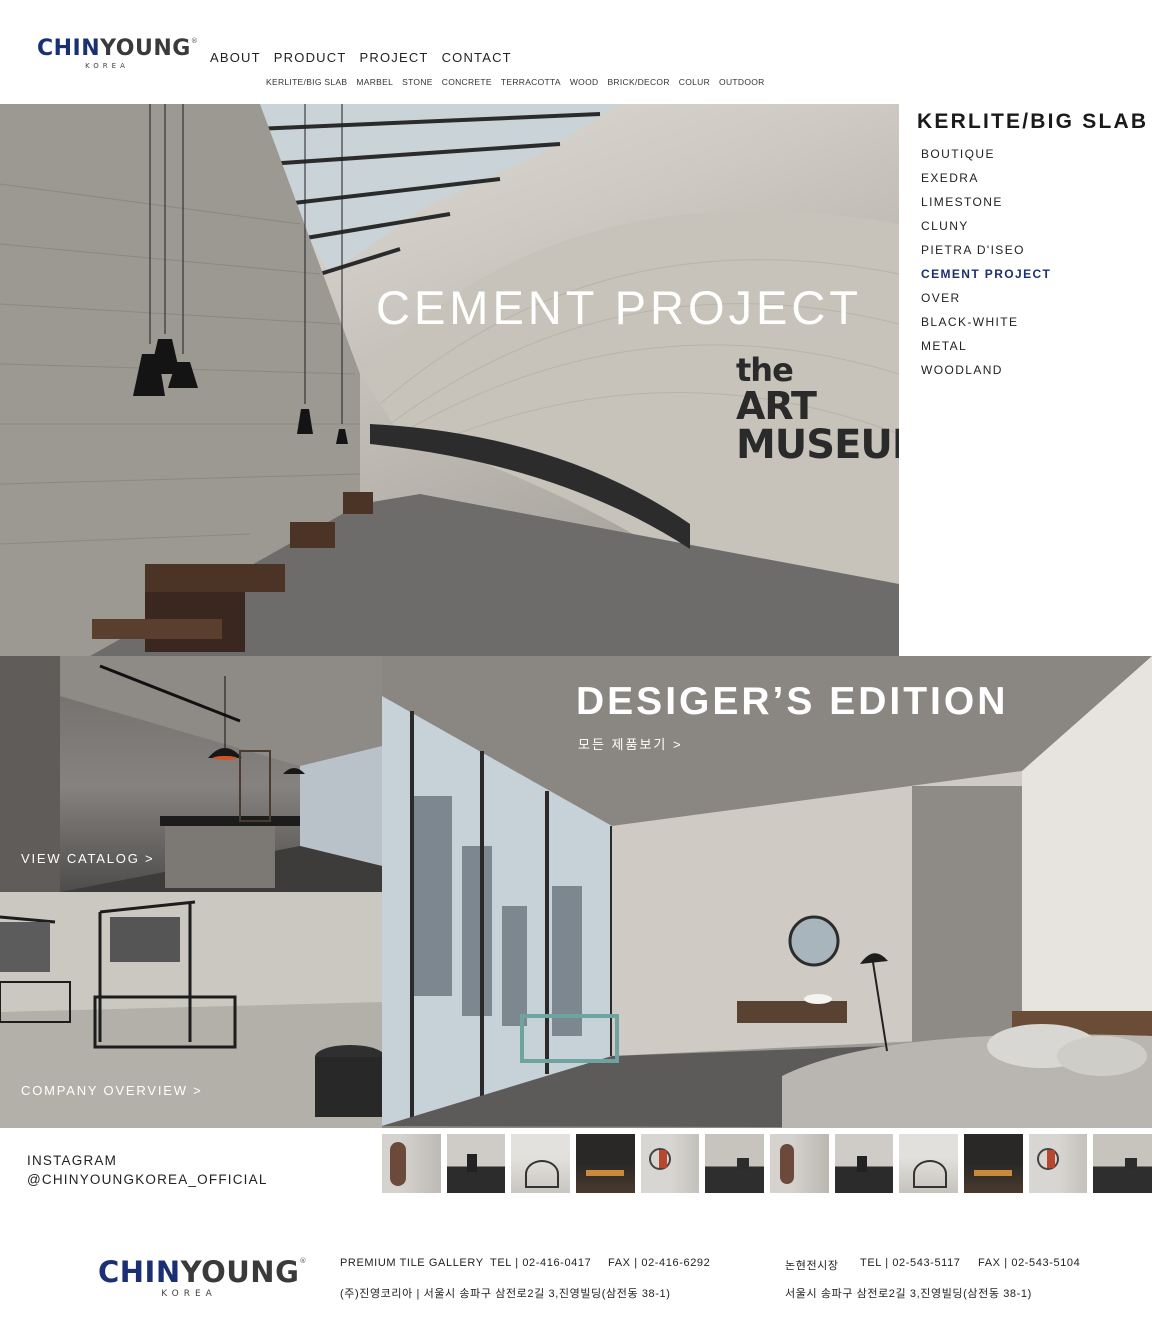  I want to click on subnav-stone: STONE, so click(417, 82).